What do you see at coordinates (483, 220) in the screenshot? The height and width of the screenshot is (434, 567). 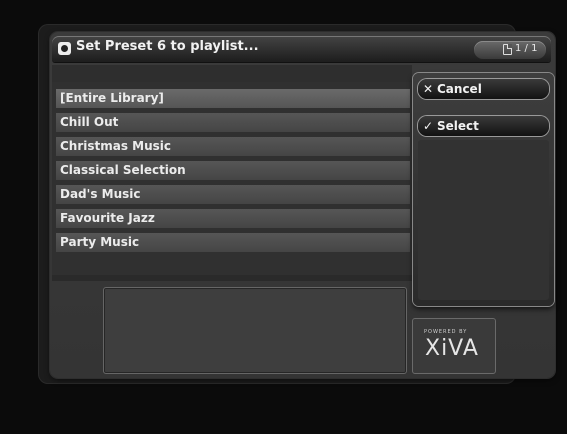 I see `menu-body` at bounding box center [483, 220].